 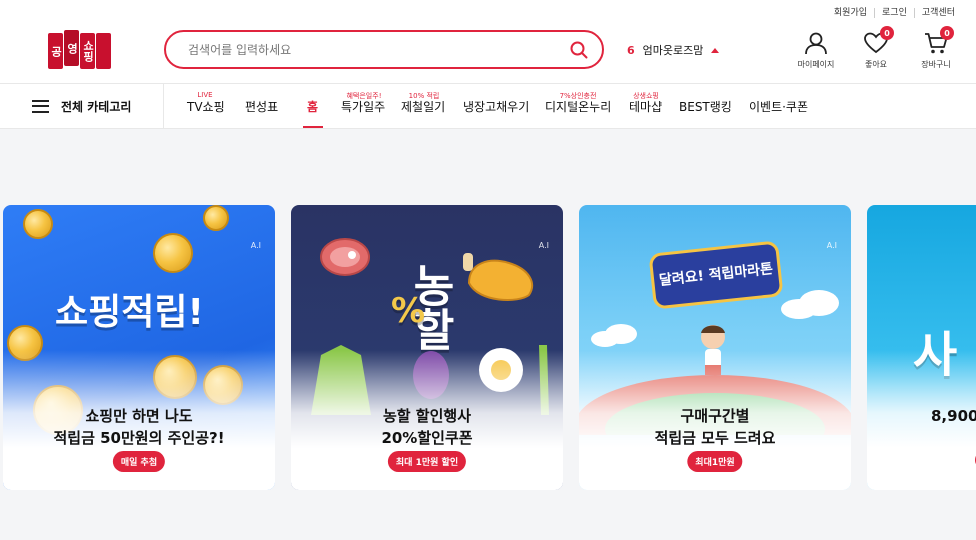 I want to click on mypage-button: 마이페이지, so click(x=816, y=50).